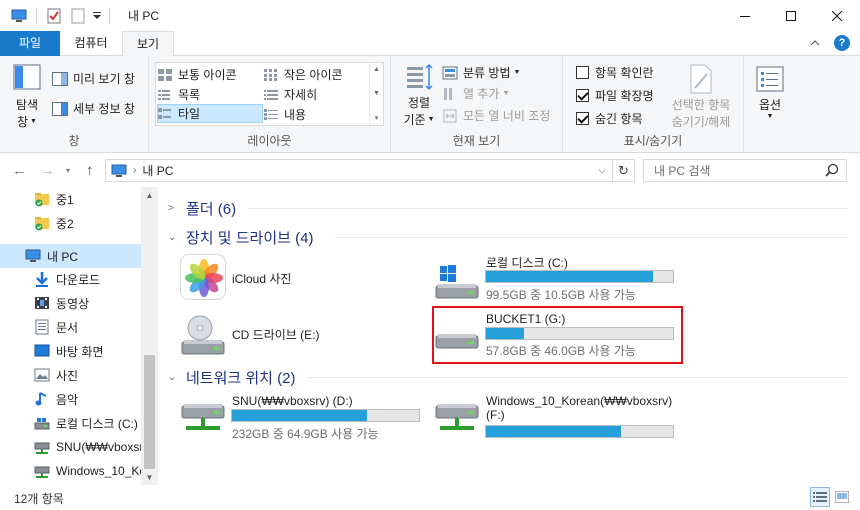 Image resolution: width=860 pixels, height=510 pixels. What do you see at coordinates (653, 141) in the screenshot?
I see `group-label-show-hide: 표시/숨기기` at bounding box center [653, 141].